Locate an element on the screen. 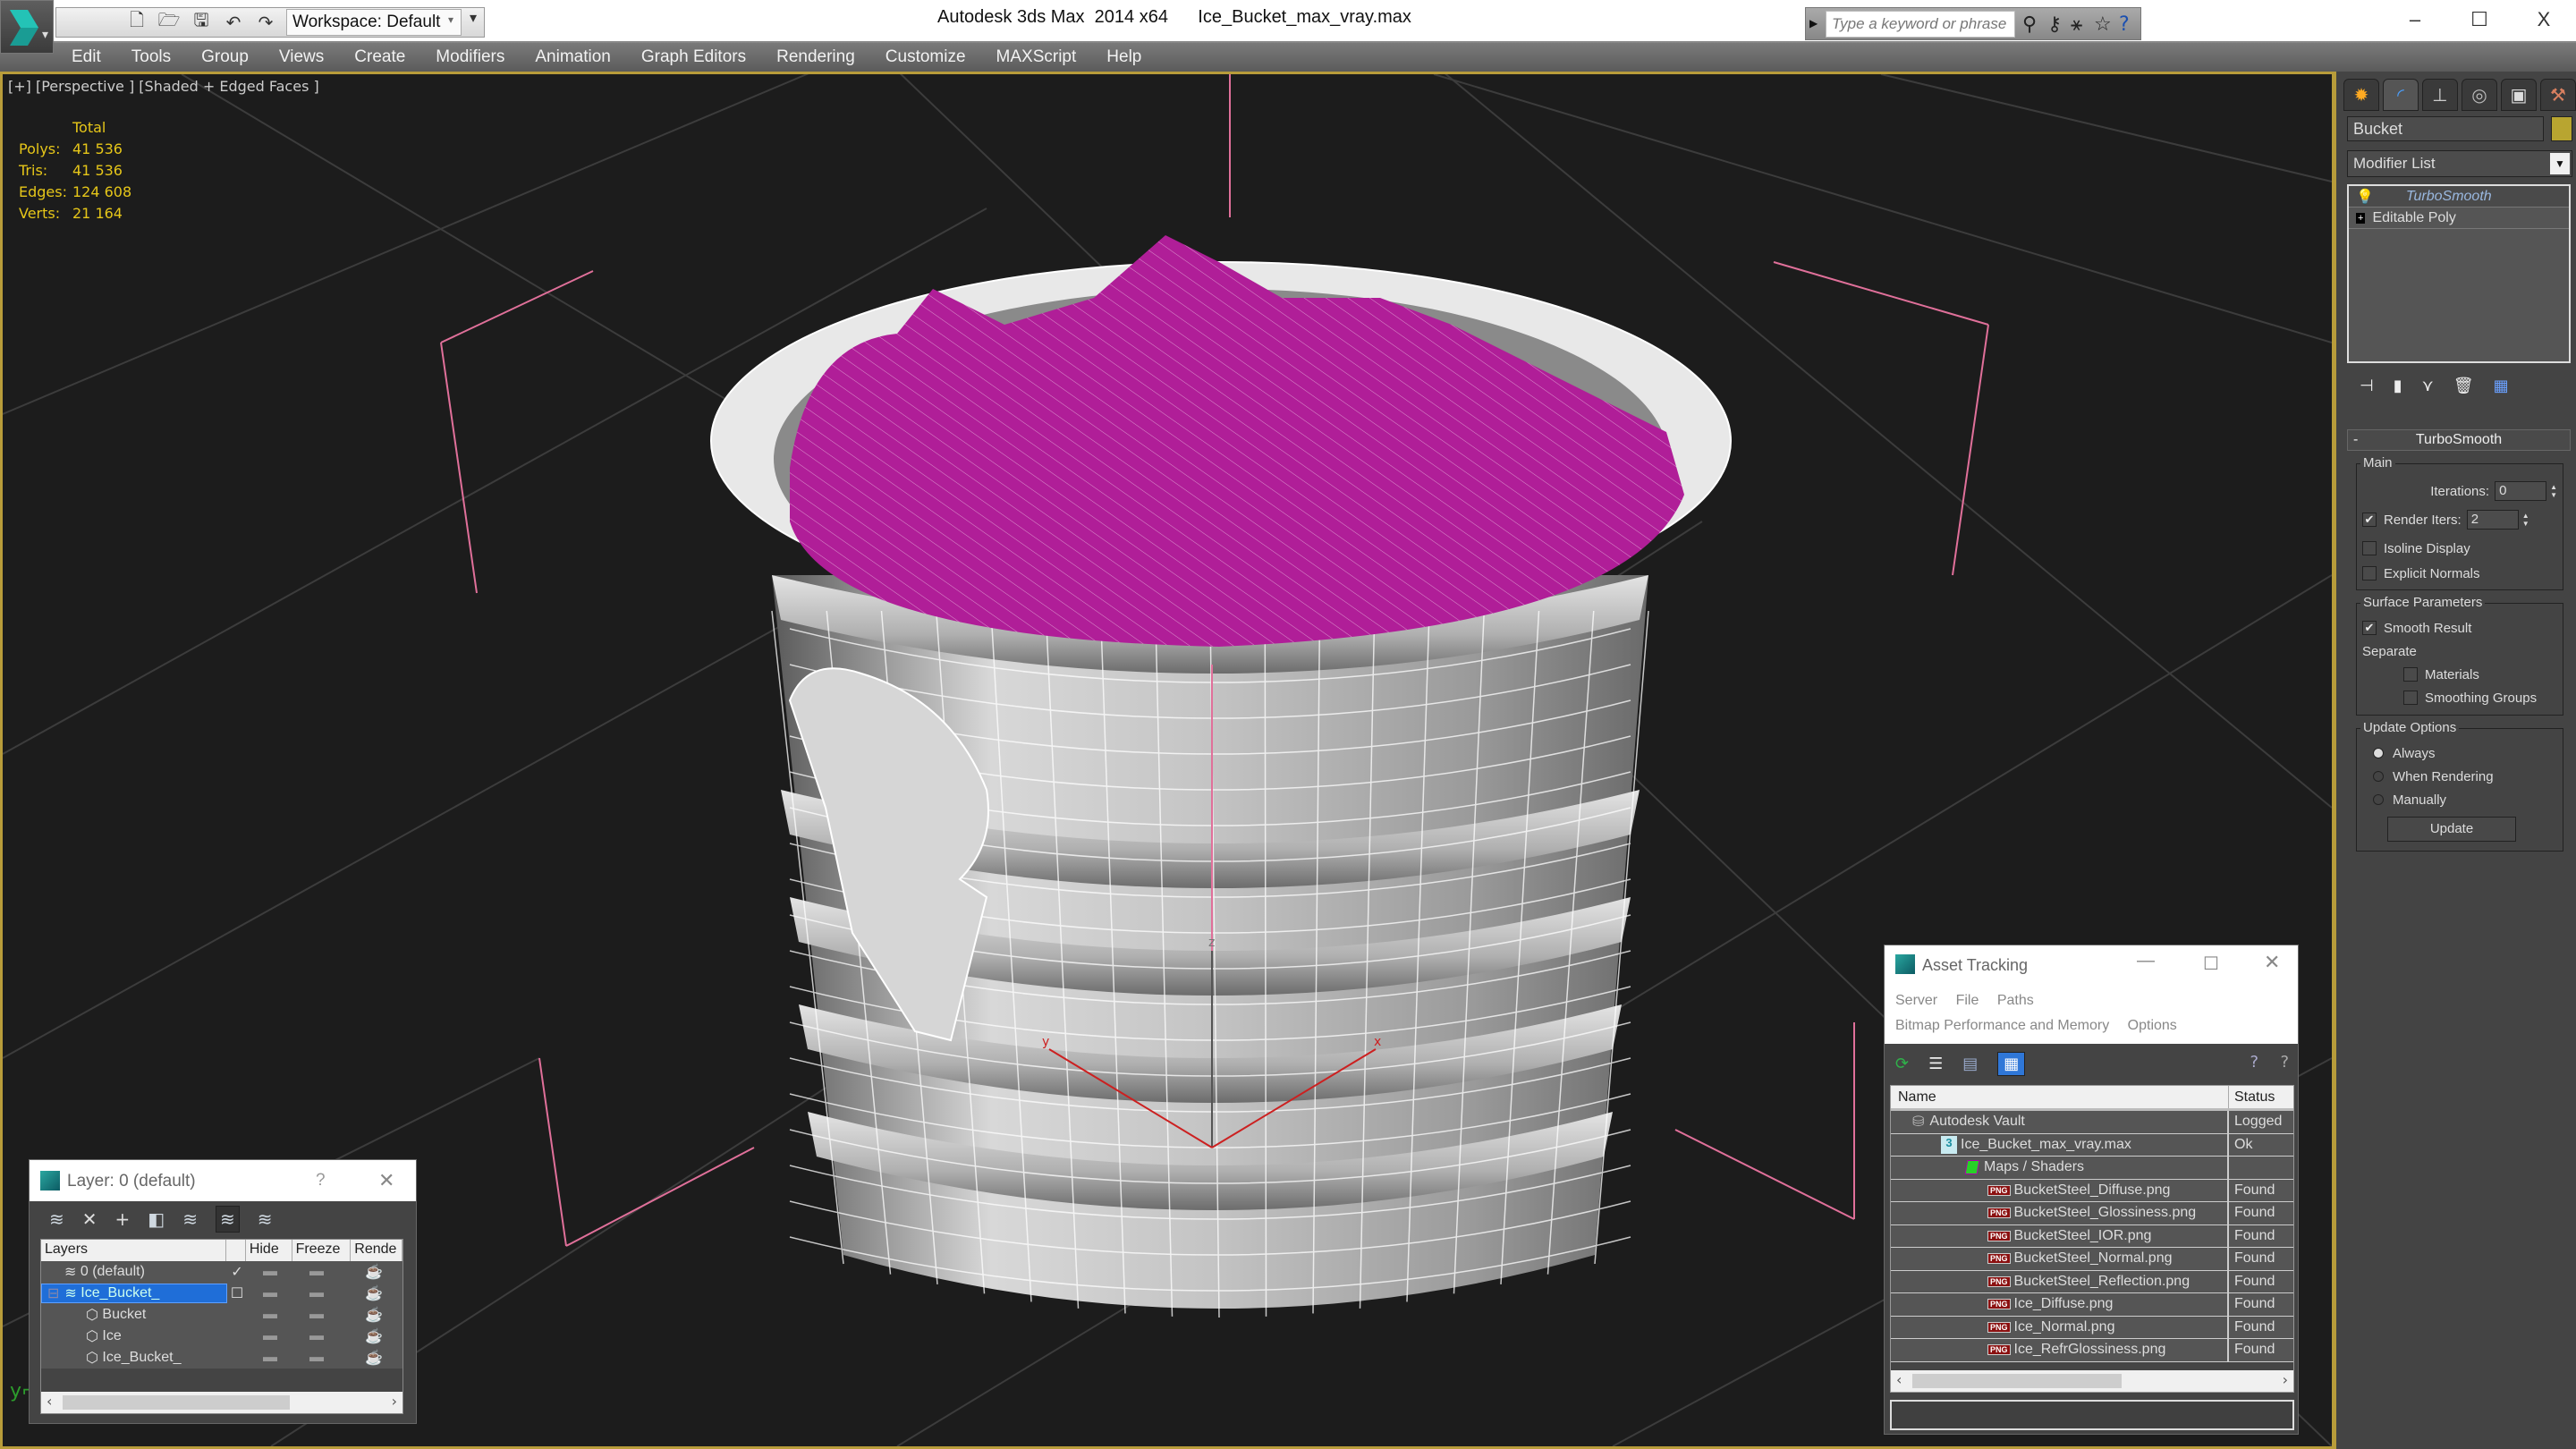 The image size is (2576, 1449). asset-row: Maps / Shaders is located at coordinates (2092, 1168).